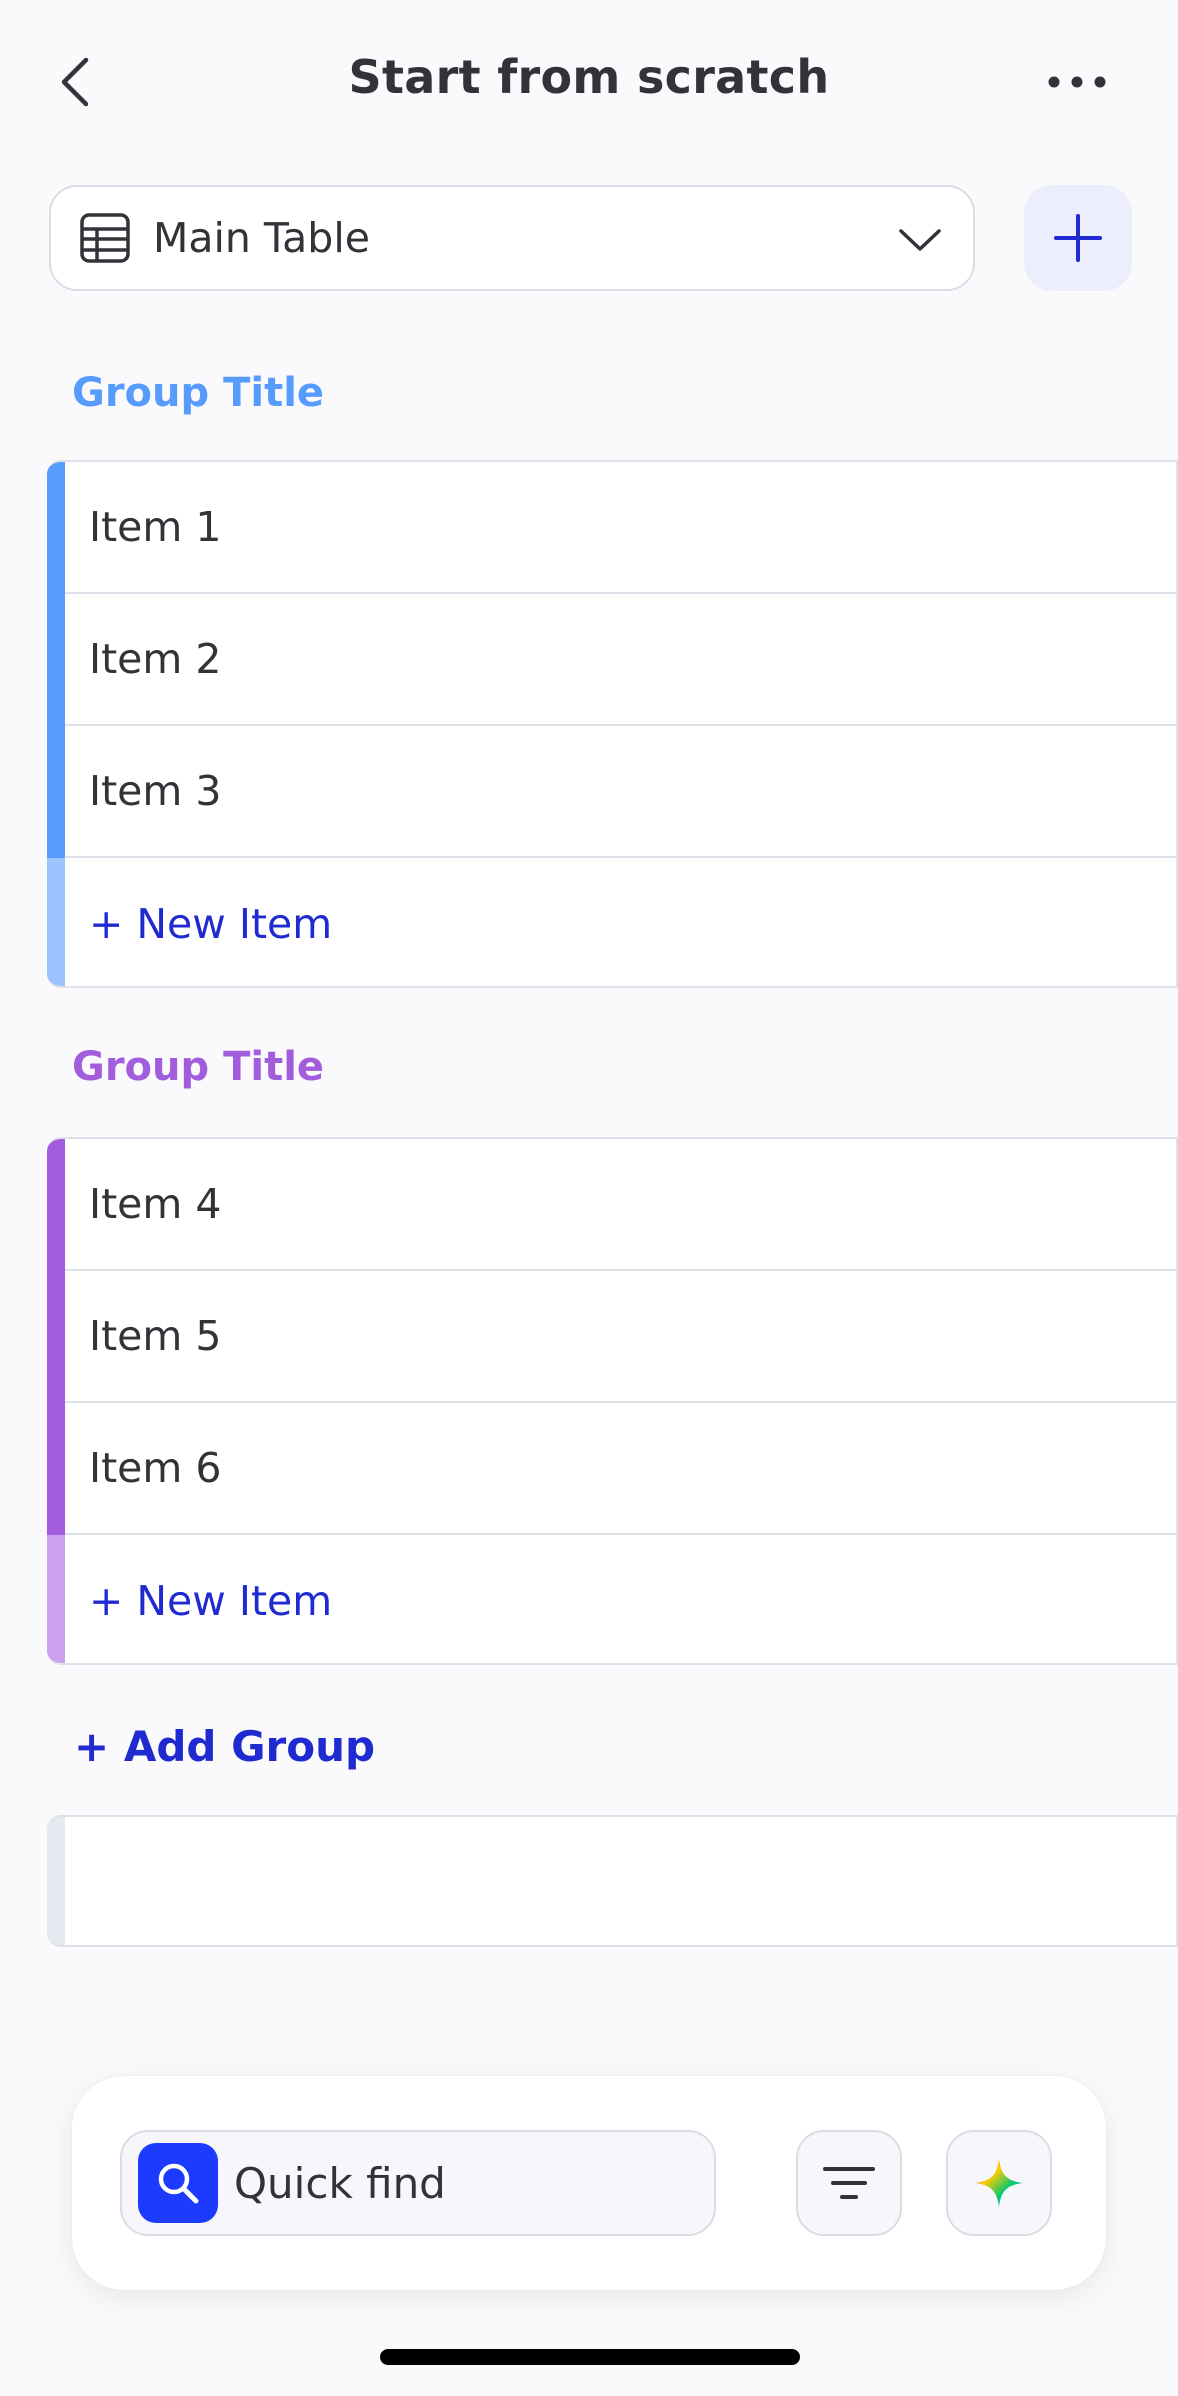  I want to click on table-row: Item 1, so click(620, 528).